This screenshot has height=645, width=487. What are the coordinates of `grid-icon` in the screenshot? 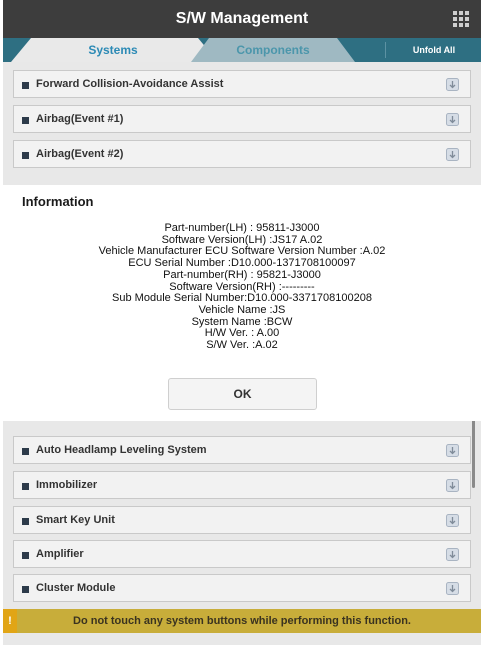 It's located at (461, 19).